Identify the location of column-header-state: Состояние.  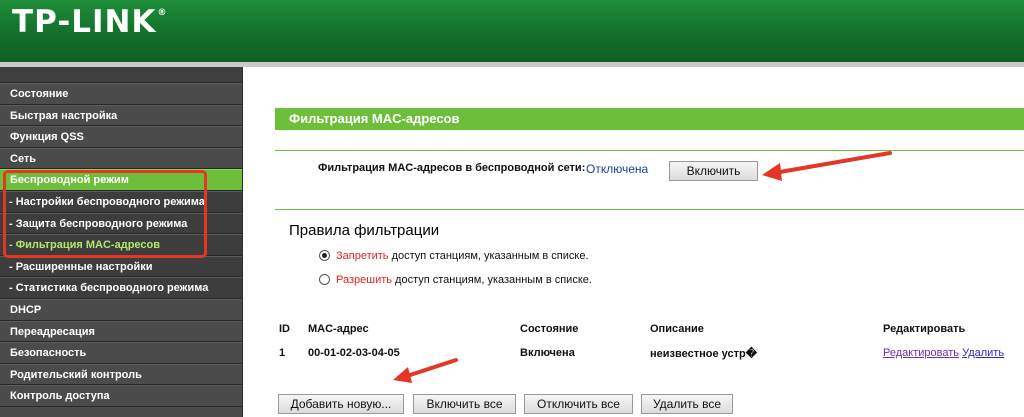
(549, 329).